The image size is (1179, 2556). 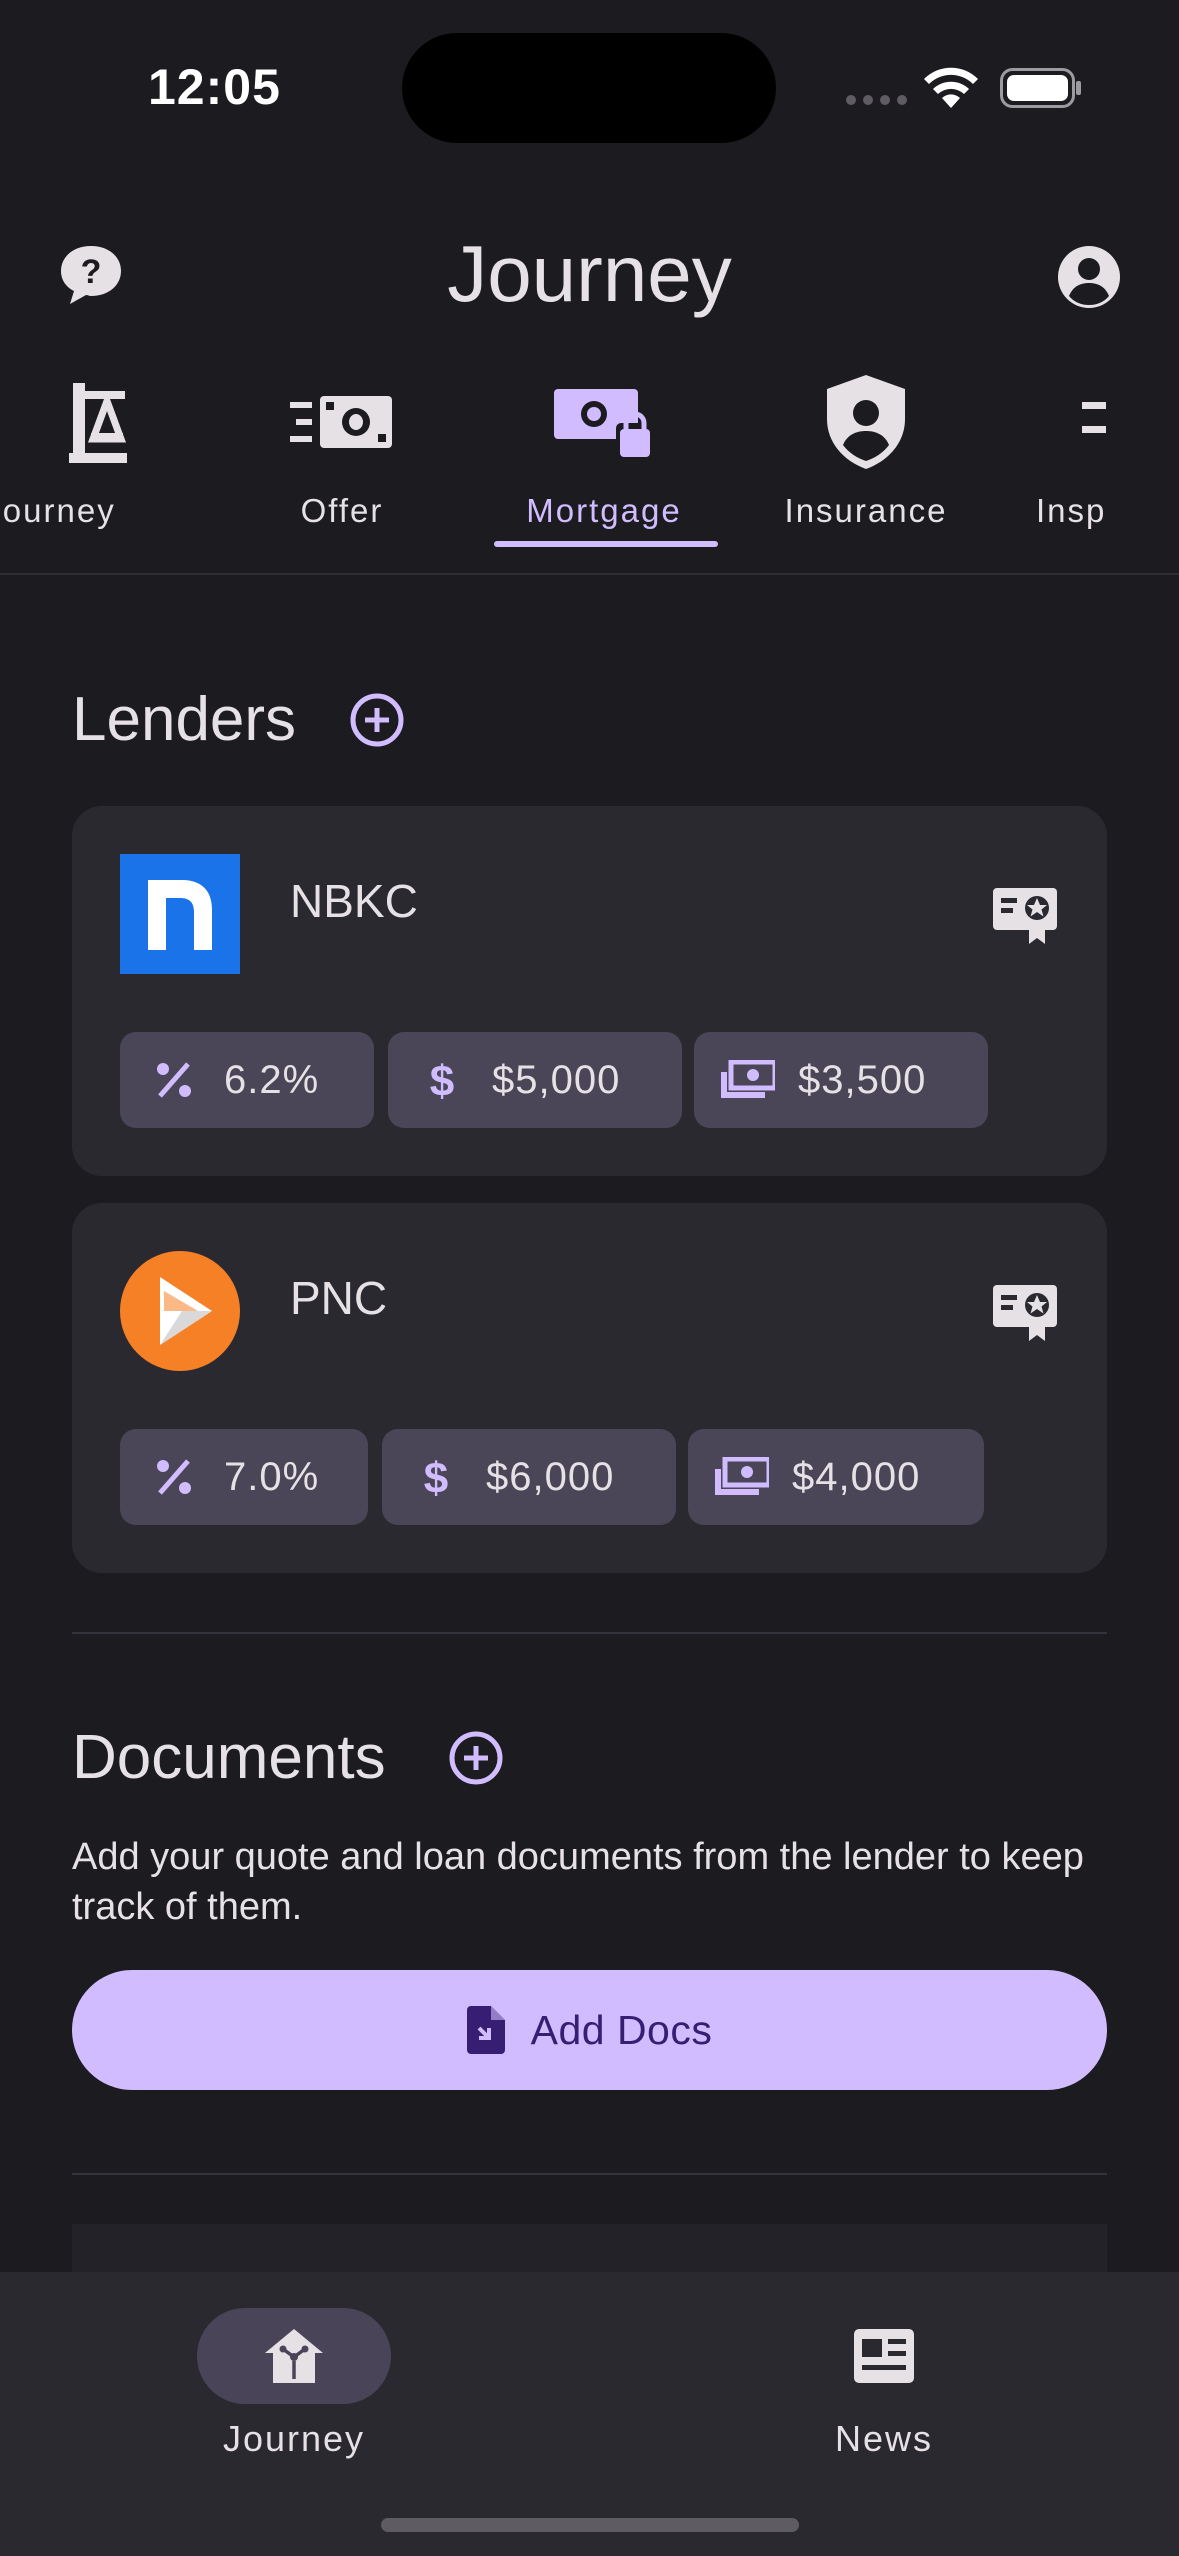 I want to click on tab-journey: Journey, so click(x=110, y=467).